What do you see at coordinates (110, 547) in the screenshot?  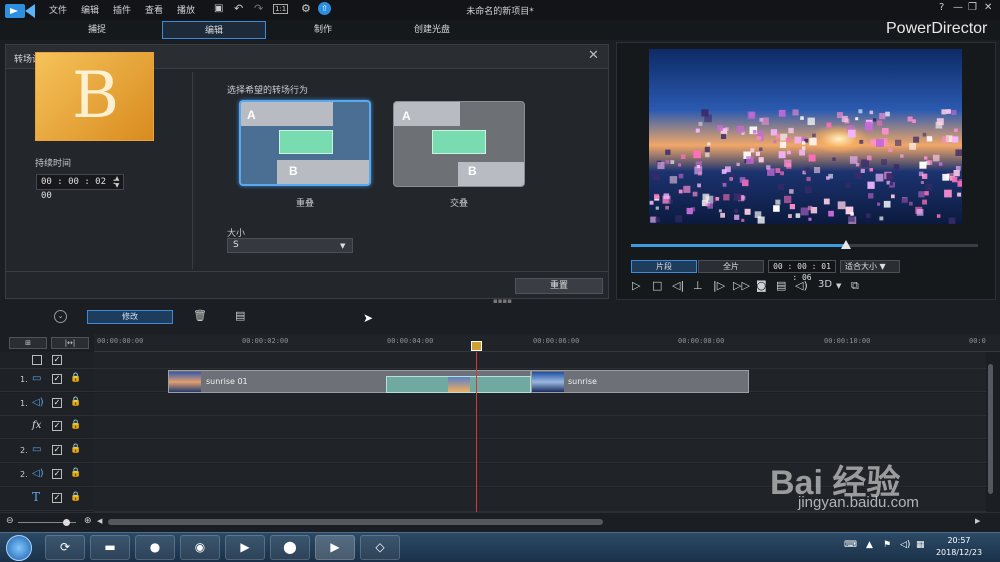 I see `taskbar-app-folder-icon: ▬` at bounding box center [110, 547].